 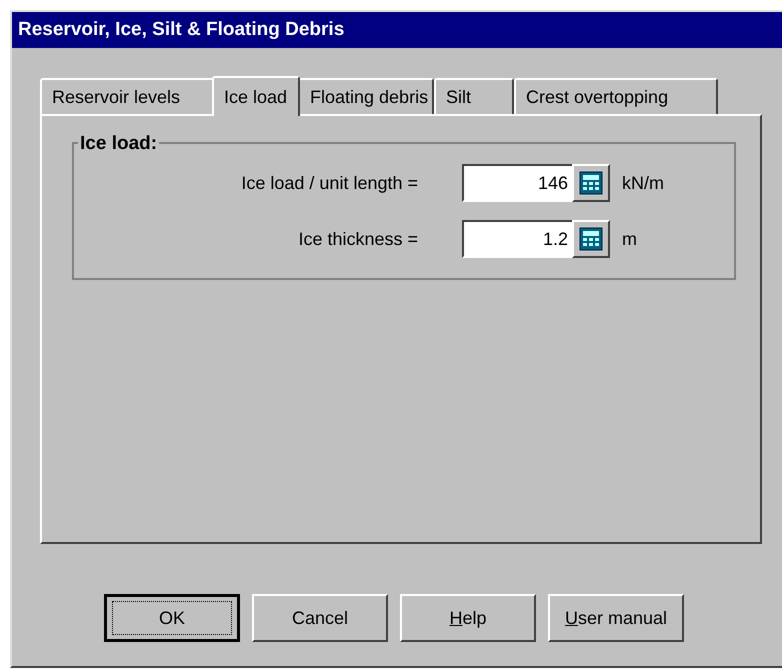 I want to click on tab: Reservoir levels, so click(x=127, y=96).